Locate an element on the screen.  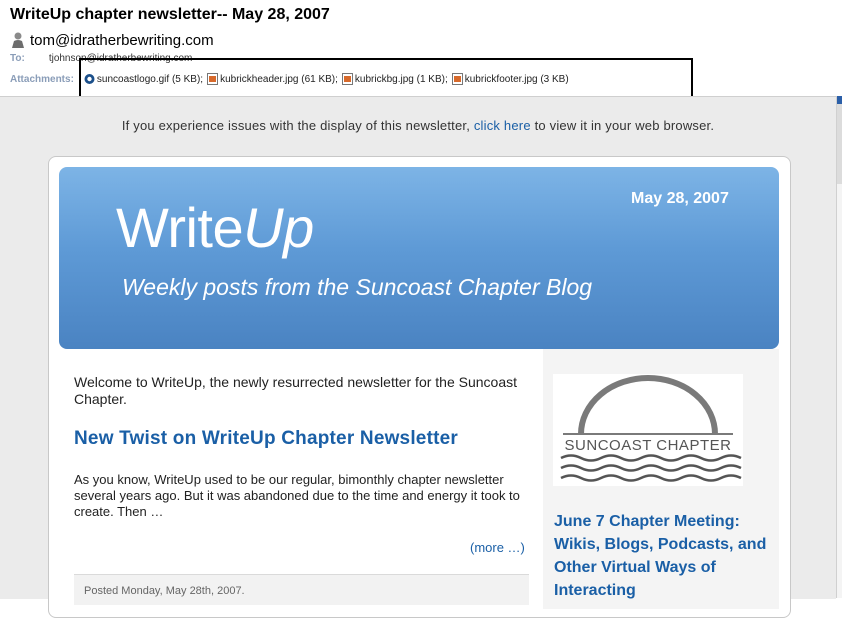
vertical-scrollbar is located at coordinates (839, 347).